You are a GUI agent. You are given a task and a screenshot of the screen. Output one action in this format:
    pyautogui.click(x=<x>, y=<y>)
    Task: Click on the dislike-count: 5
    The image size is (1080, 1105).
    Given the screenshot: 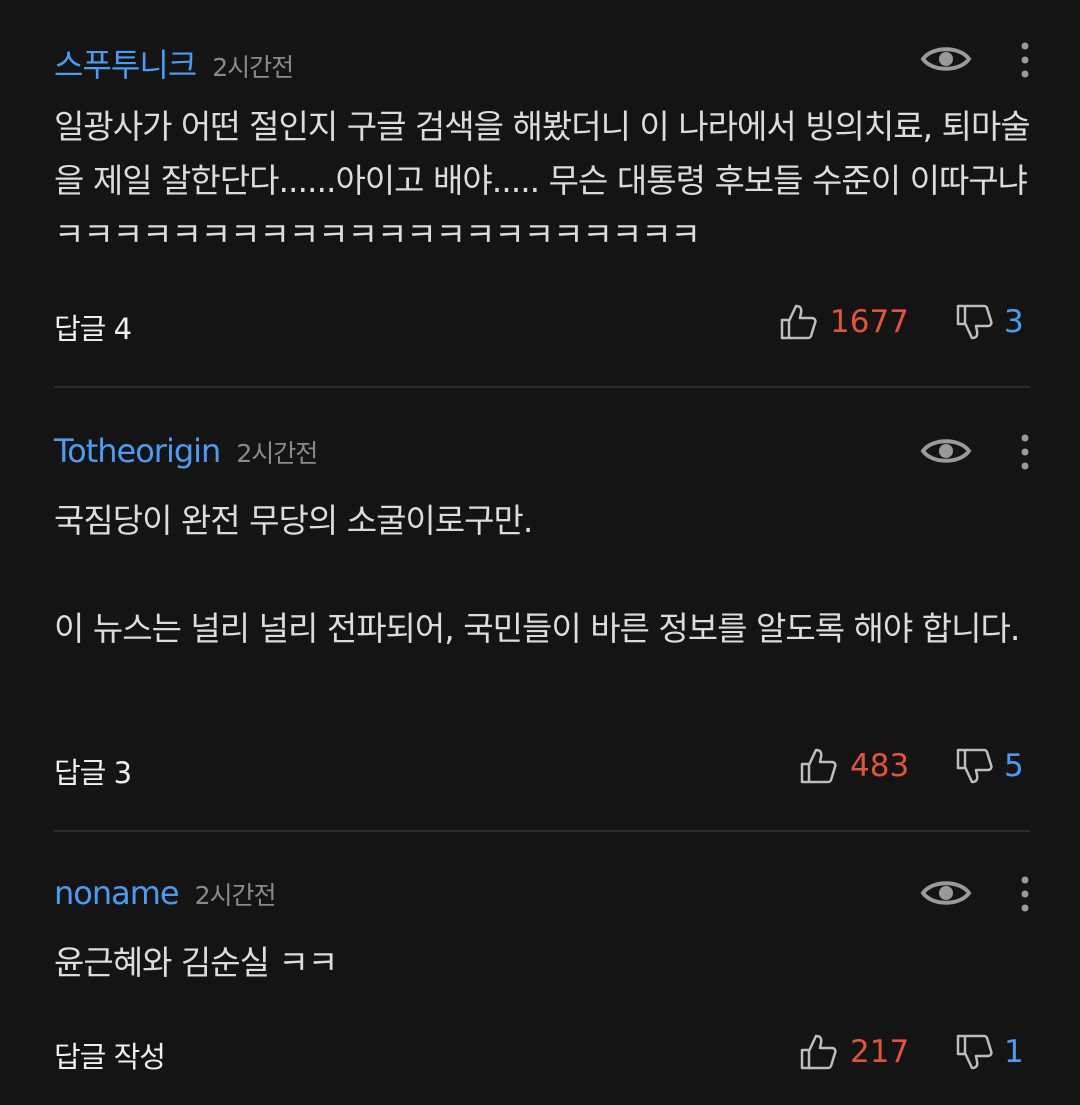 What is the action you would take?
    pyautogui.click(x=1014, y=766)
    